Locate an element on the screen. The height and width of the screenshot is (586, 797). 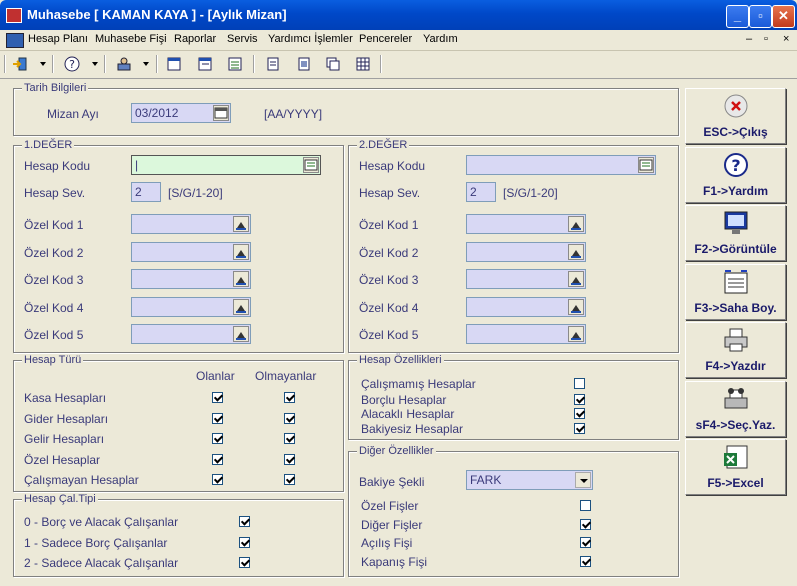
date-format-hint: [AA/YYYY] is located at coordinates (293, 114).